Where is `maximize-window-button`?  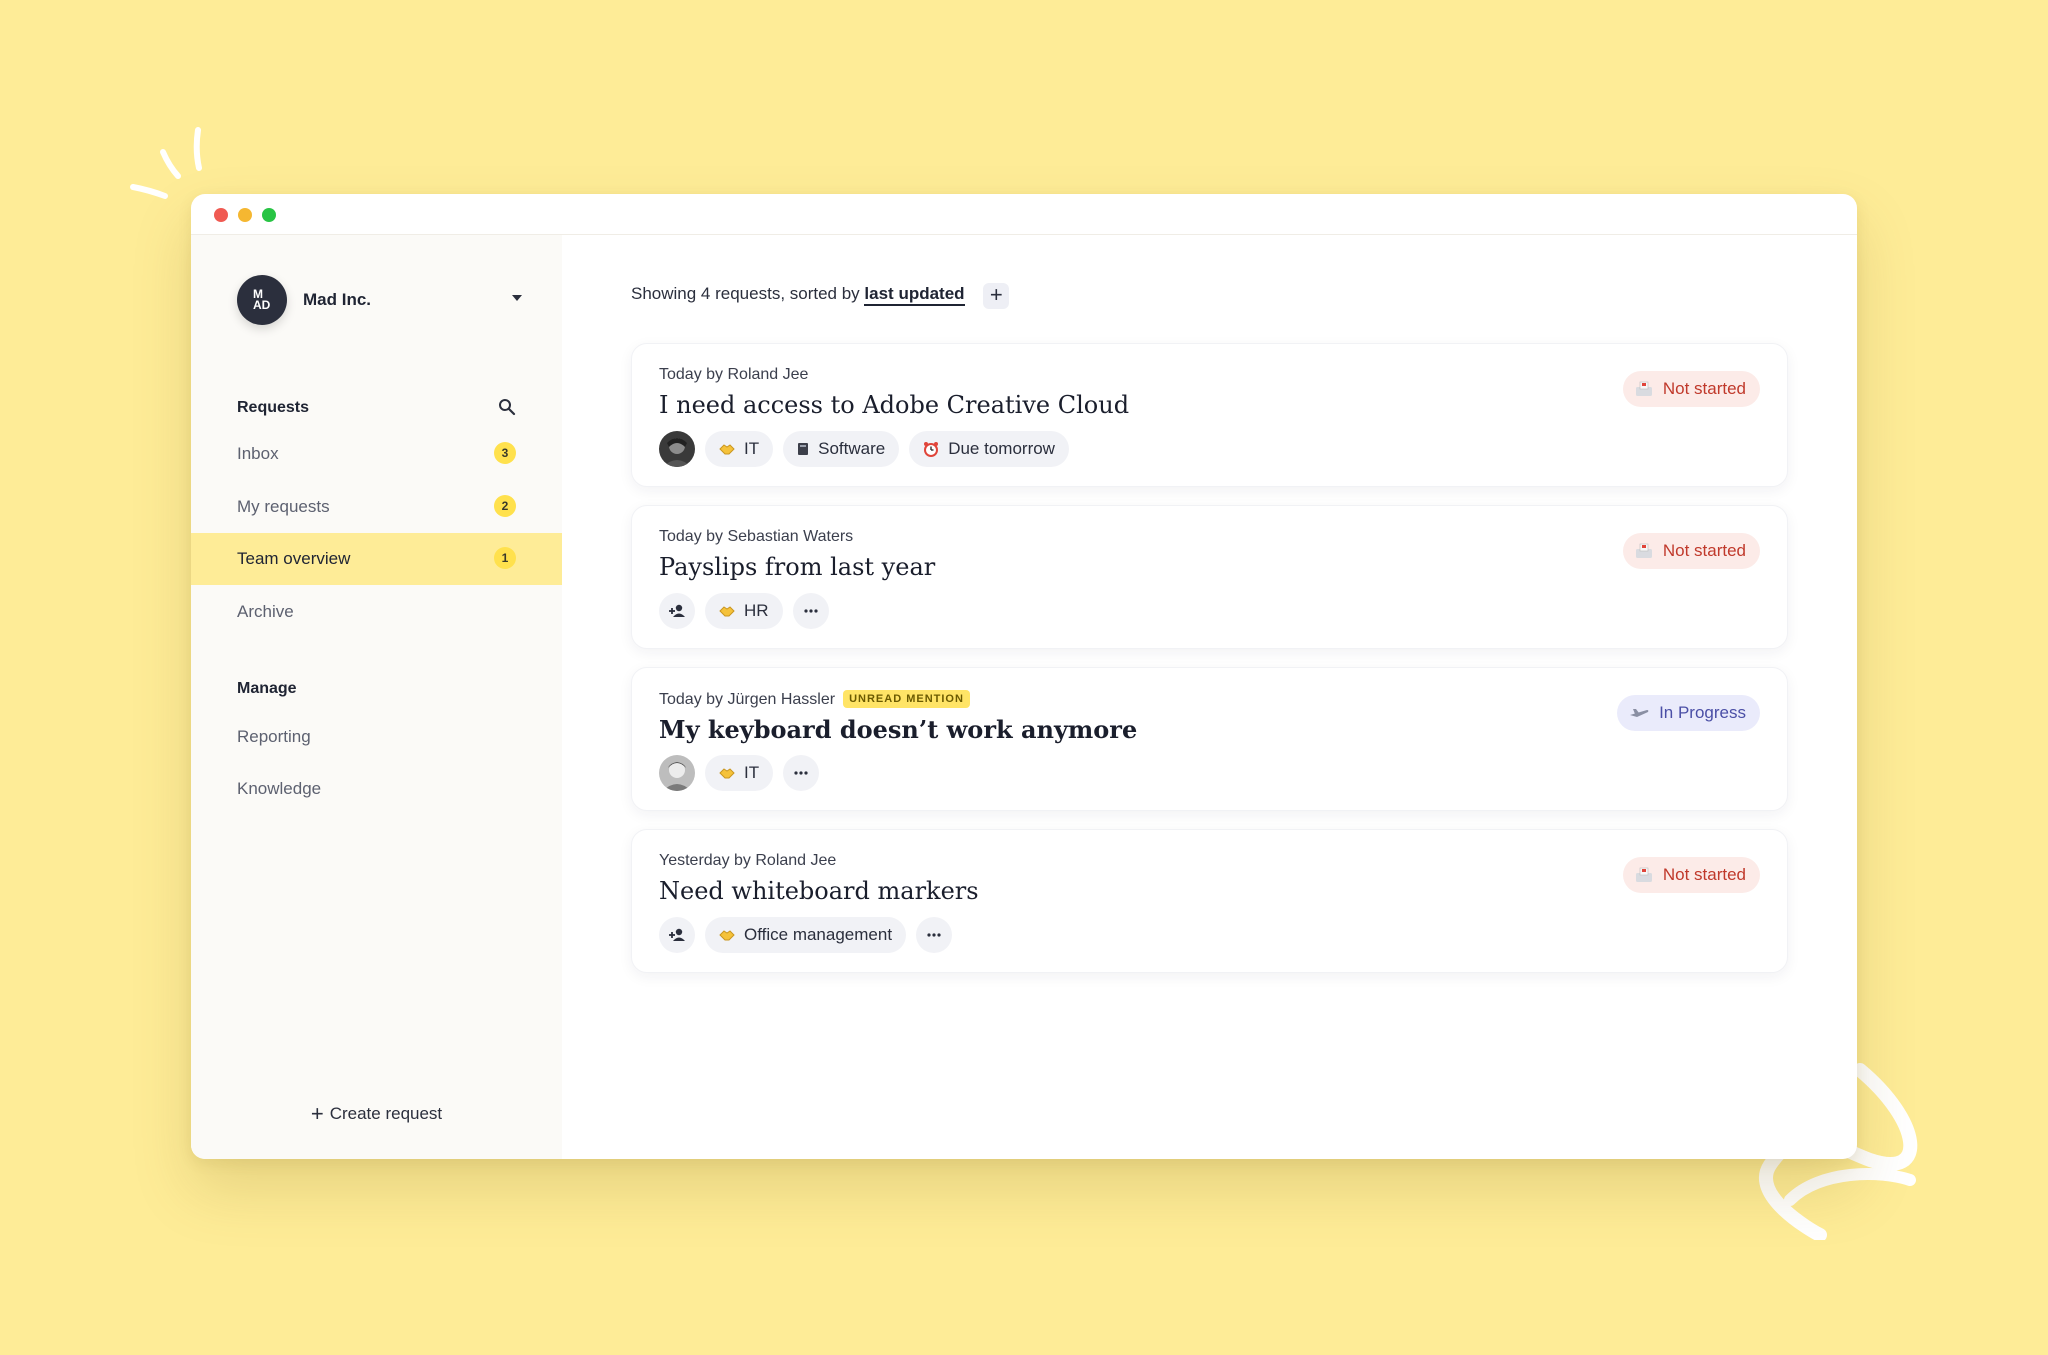 maximize-window-button is located at coordinates (269, 215).